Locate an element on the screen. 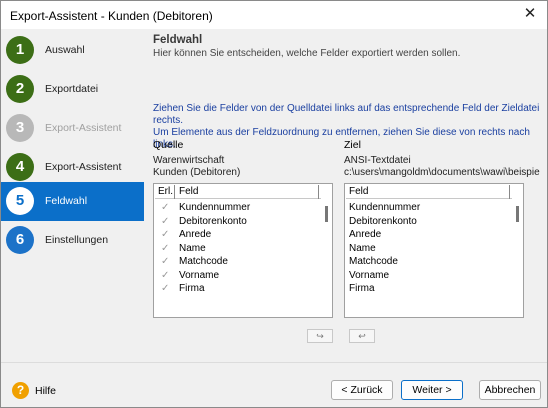  step-export-assistent-disabled: 3 Export-Assistent is located at coordinates (72, 128).